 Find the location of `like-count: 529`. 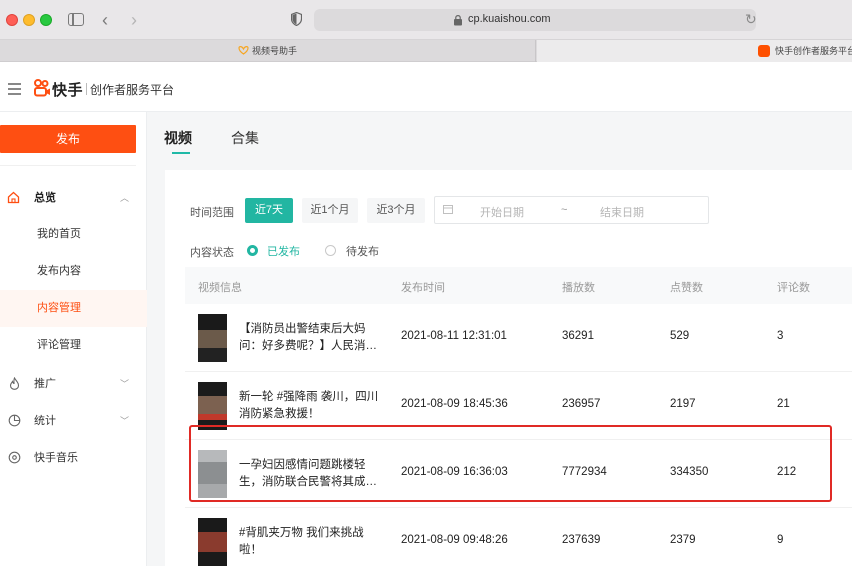

like-count: 529 is located at coordinates (680, 336).